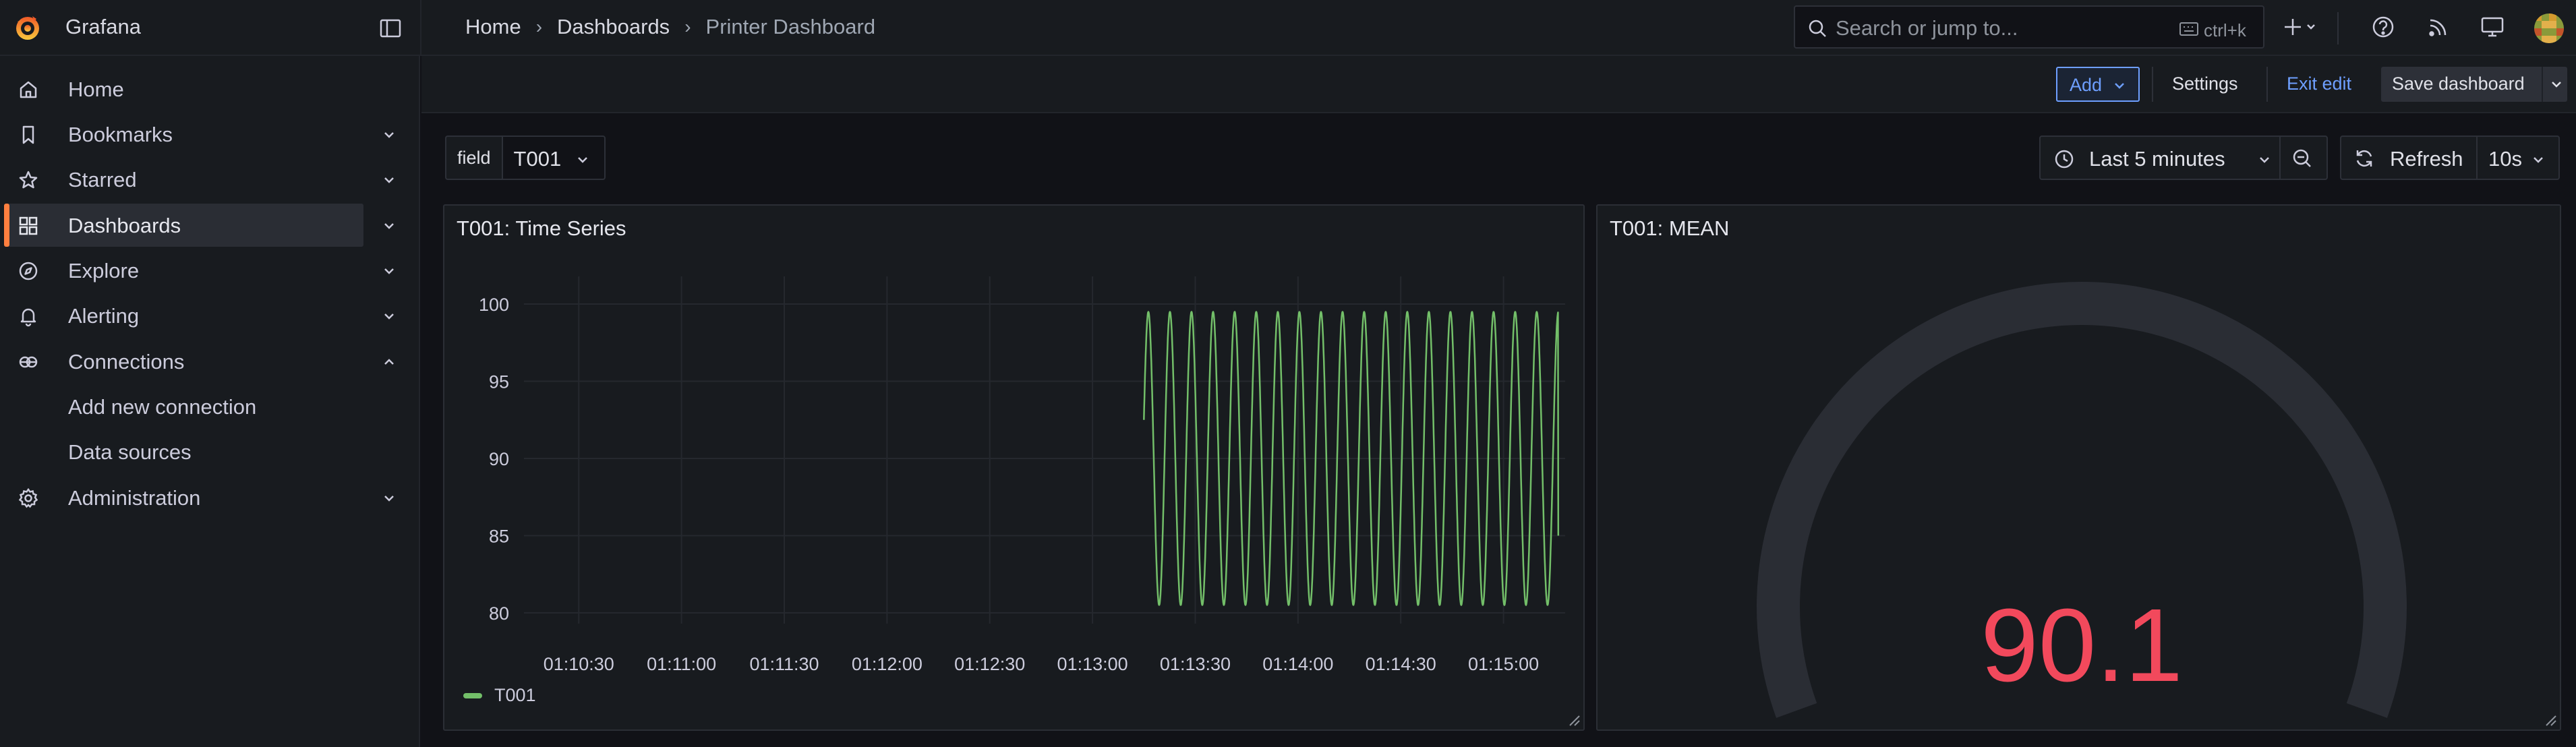 This screenshot has height=747, width=2576. I want to click on new-plus-icon, so click(2299, 27).